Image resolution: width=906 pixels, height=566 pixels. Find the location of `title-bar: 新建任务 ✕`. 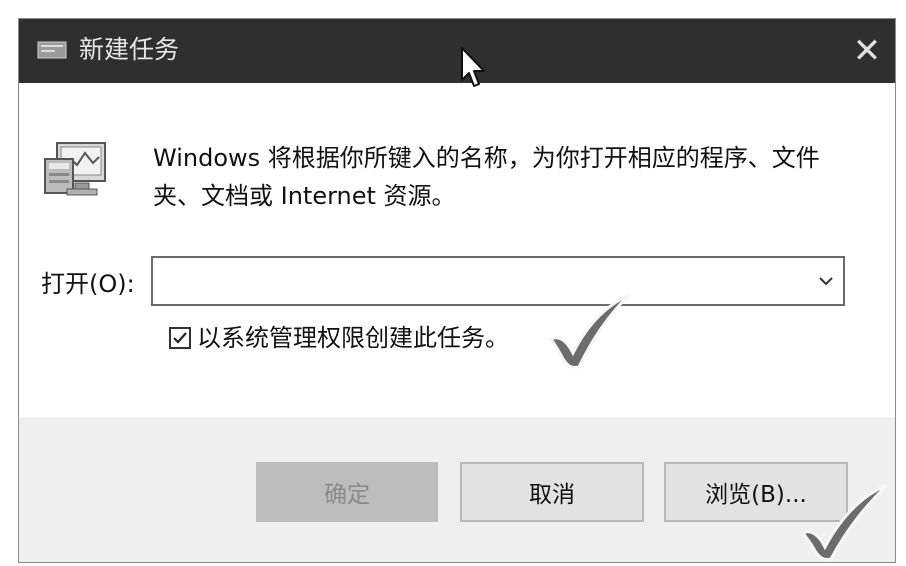

title-bar: 新建任务 ✕ is located at coordinates (457, 51).